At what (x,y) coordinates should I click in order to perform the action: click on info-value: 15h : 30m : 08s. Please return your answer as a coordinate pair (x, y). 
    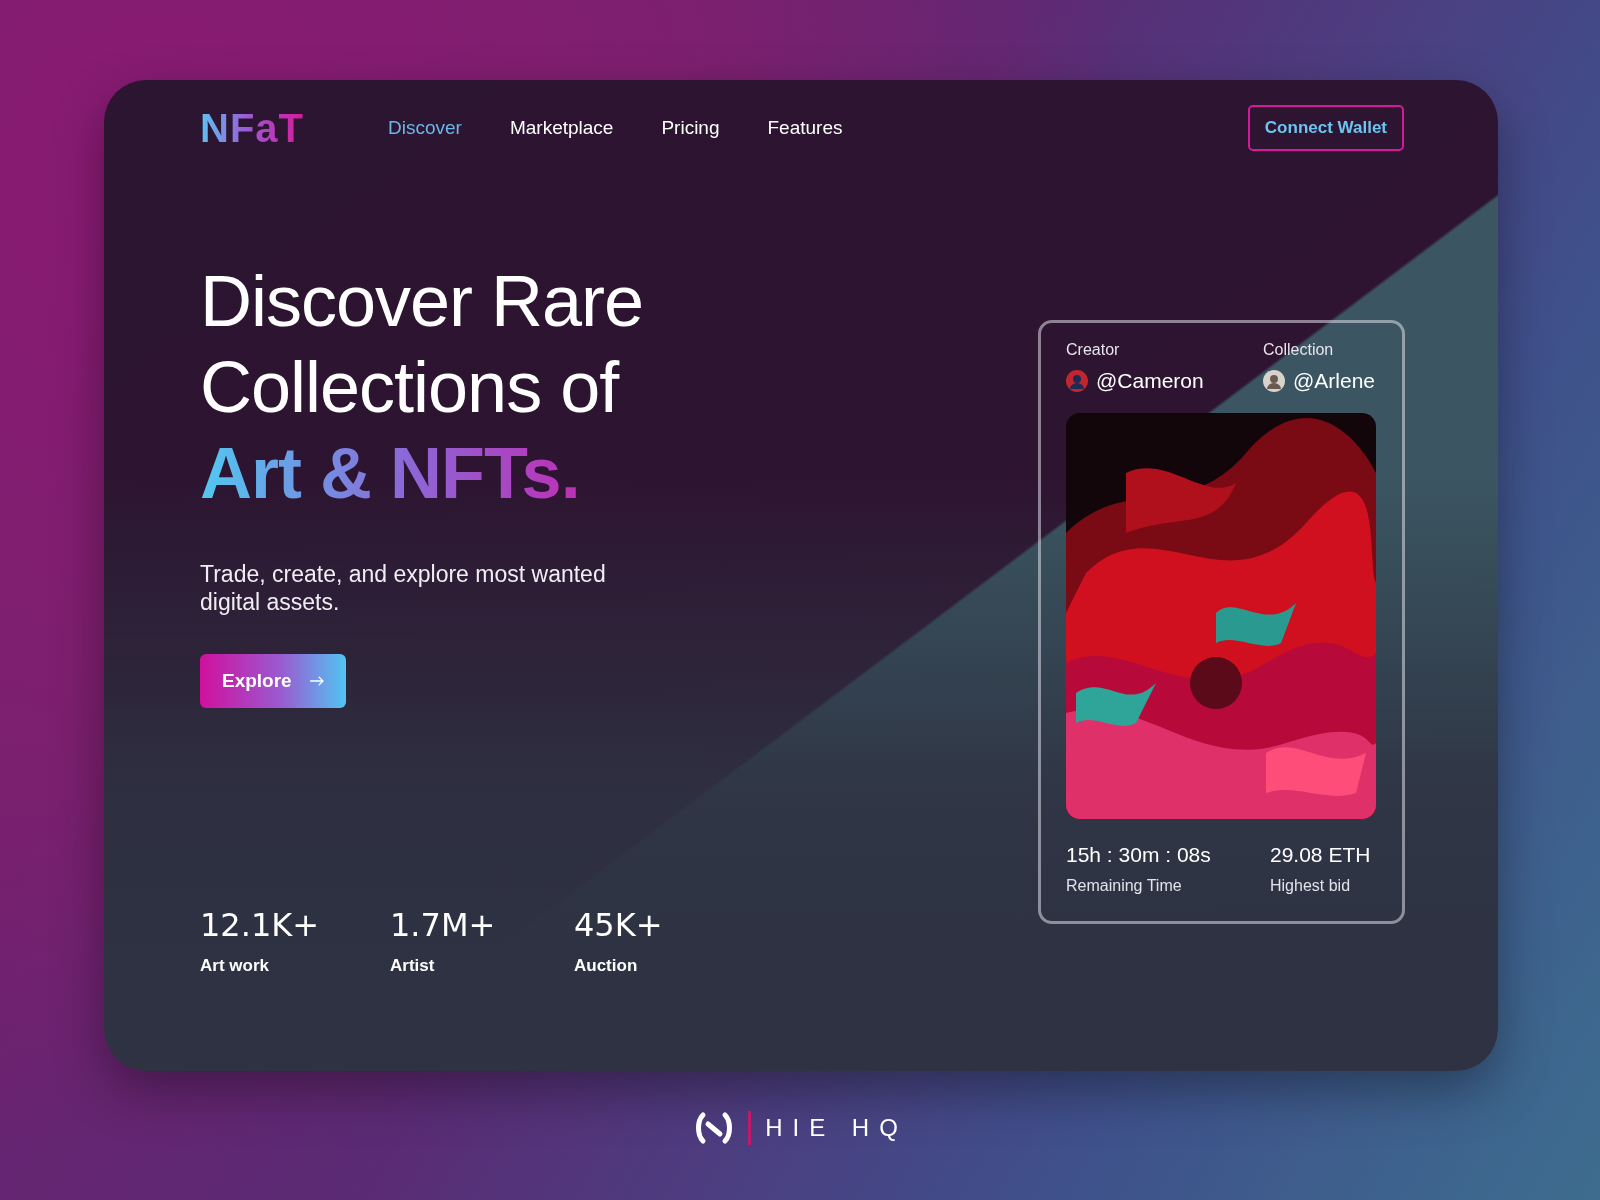
    Looking at the image, I should click on (1139, 855).